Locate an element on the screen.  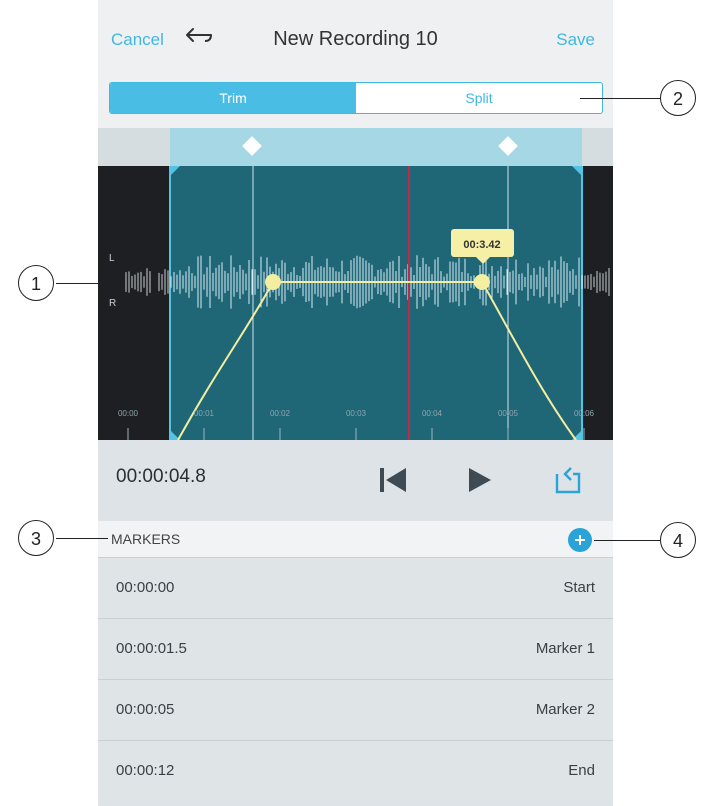
top-bar: Cancel New Recording 10 Save is located at coordinates (355, 39).